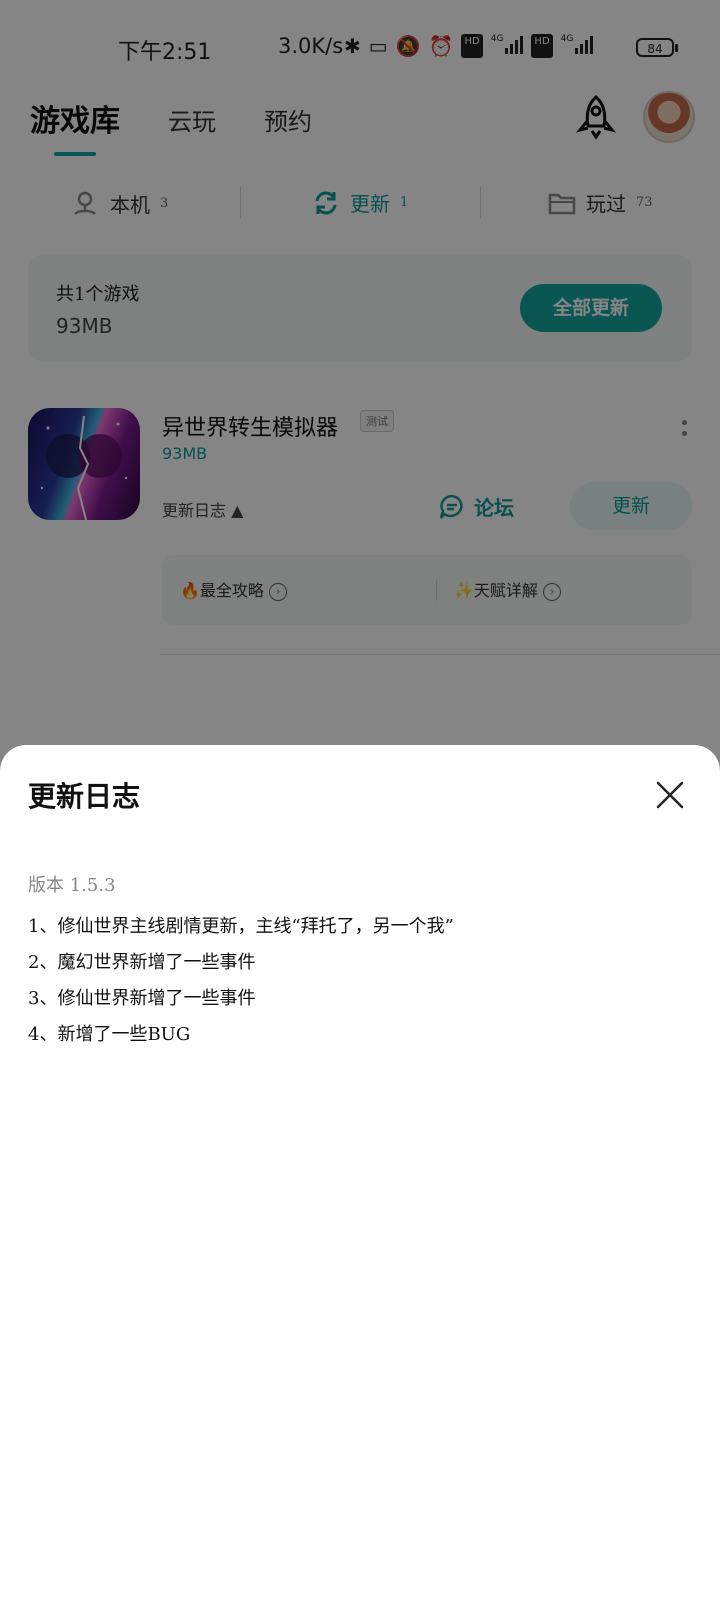  Describe the element at coordinates (72, 885) in the screenshot. I see `version-label: 版本 1.5.3` at that location.